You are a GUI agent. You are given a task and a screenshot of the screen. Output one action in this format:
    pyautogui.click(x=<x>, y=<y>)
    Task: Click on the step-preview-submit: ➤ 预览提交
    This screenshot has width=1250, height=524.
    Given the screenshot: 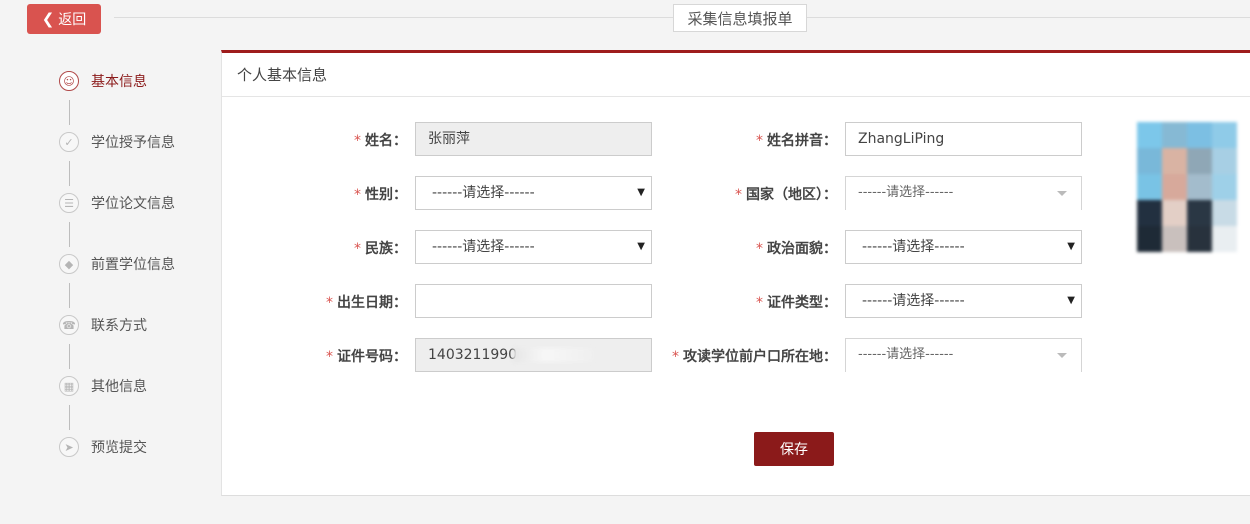 What is the action you would take?
    pyautogui.click(x=103, y=447)
    